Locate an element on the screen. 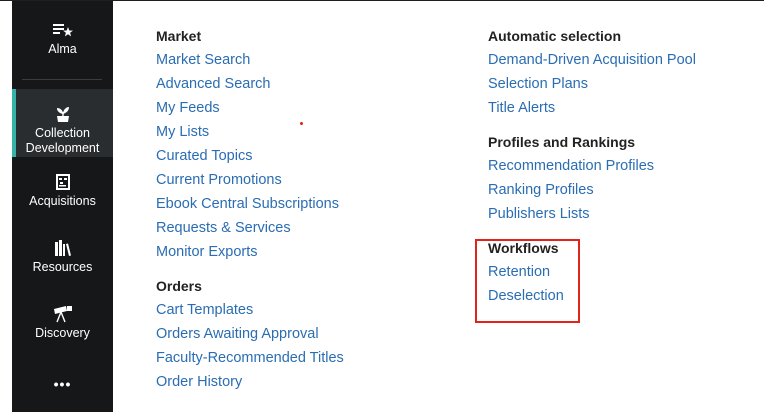  link-cart-templates: Cart Templates is located at coordinates (250, 310).